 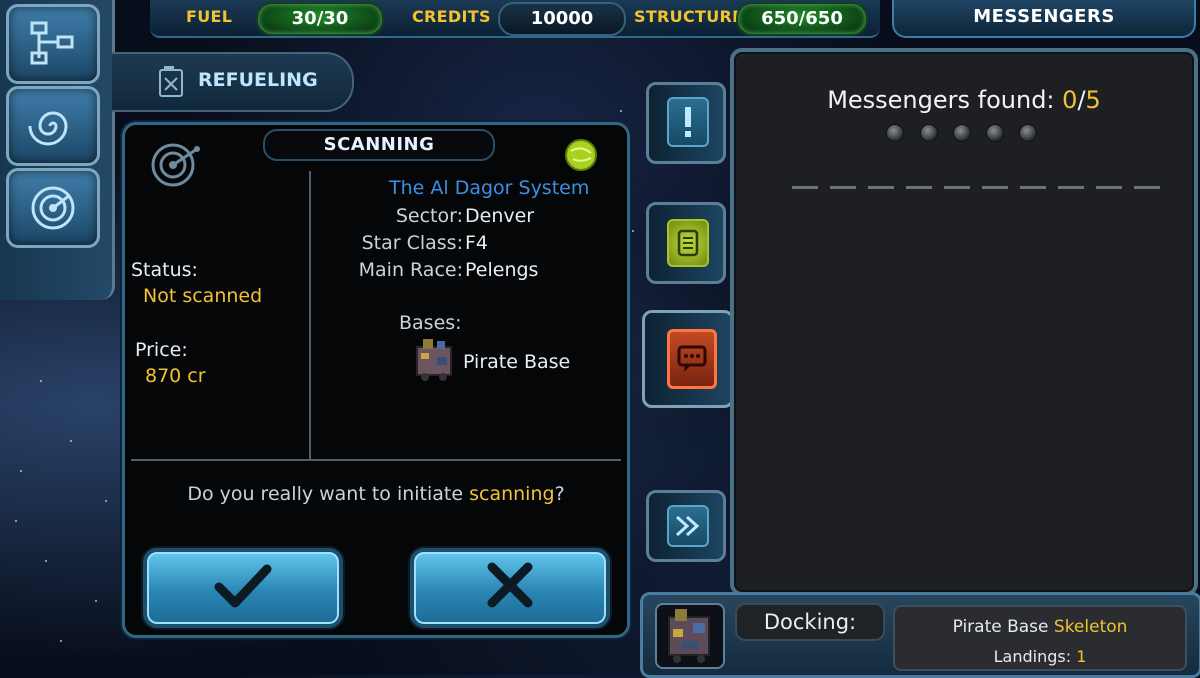 I want to click on tab-alerts, so click(x=686, y=123).